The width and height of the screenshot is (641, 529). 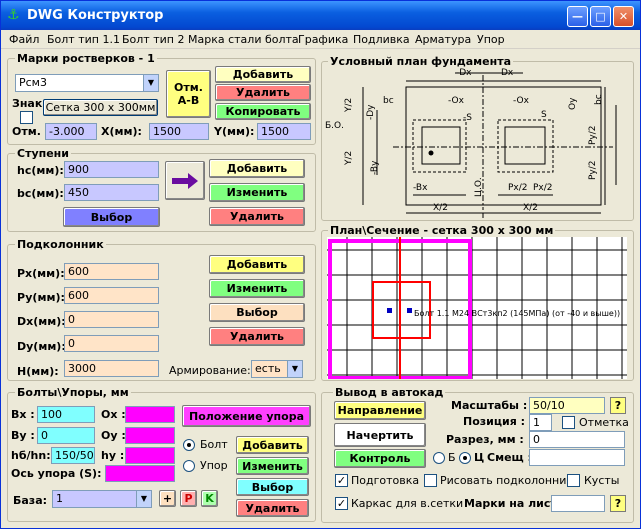 What do you see at coordinates (24, 39) in the screenshot?
I see `menu-file: Файл` at bounding box center [24, 39].